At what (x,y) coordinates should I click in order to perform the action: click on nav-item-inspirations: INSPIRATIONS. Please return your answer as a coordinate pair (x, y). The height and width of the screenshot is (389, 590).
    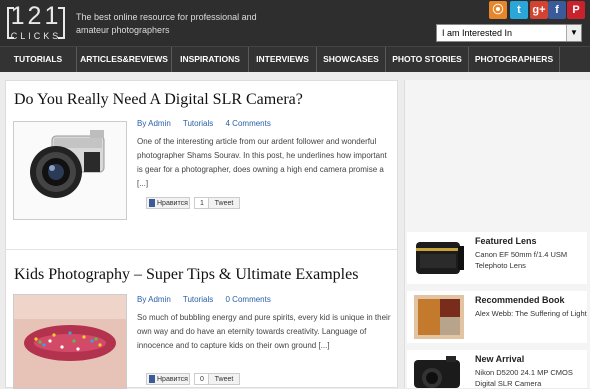
    Looking at the image, I should click on (210, 59).